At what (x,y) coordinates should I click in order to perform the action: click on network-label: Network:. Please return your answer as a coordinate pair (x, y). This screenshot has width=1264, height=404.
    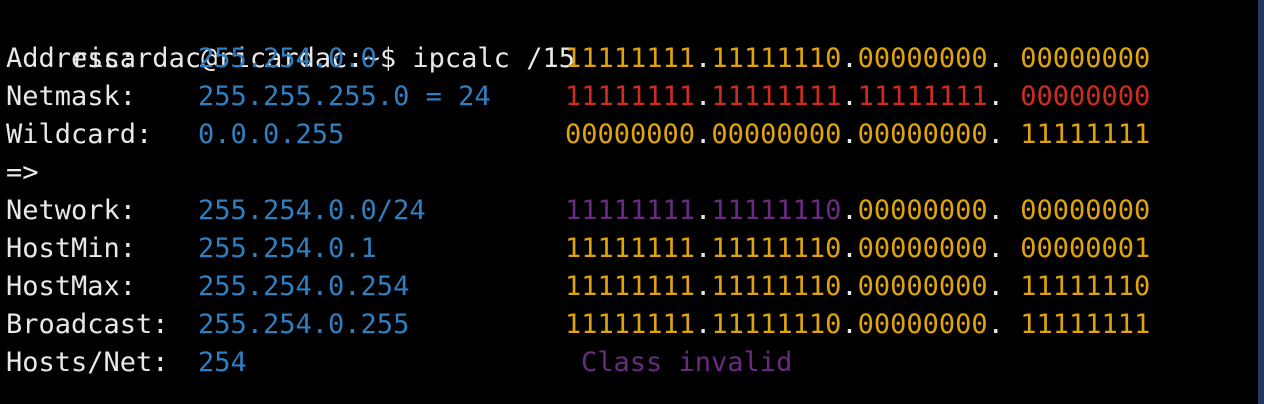
    Looking at the image, I should click on (71, 210).